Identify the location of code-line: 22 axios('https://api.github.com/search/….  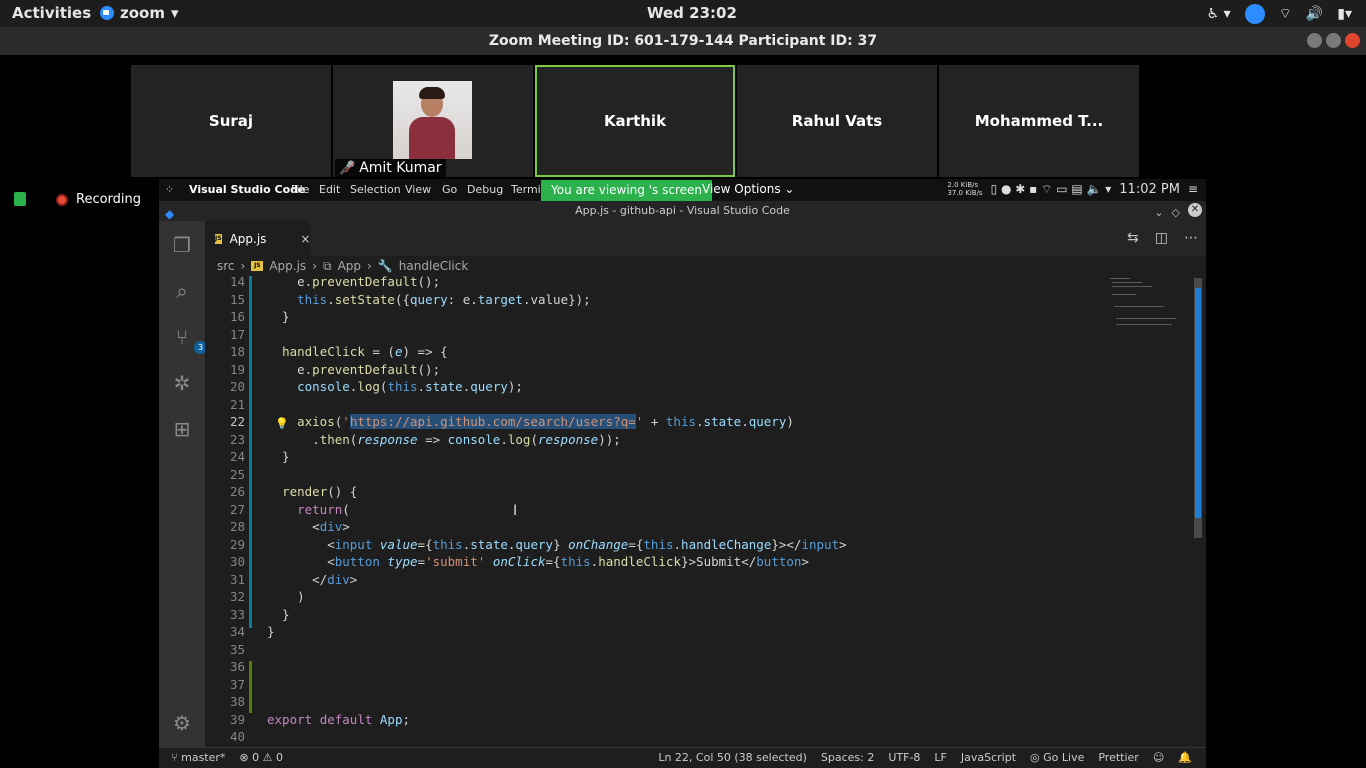
(655, 422).